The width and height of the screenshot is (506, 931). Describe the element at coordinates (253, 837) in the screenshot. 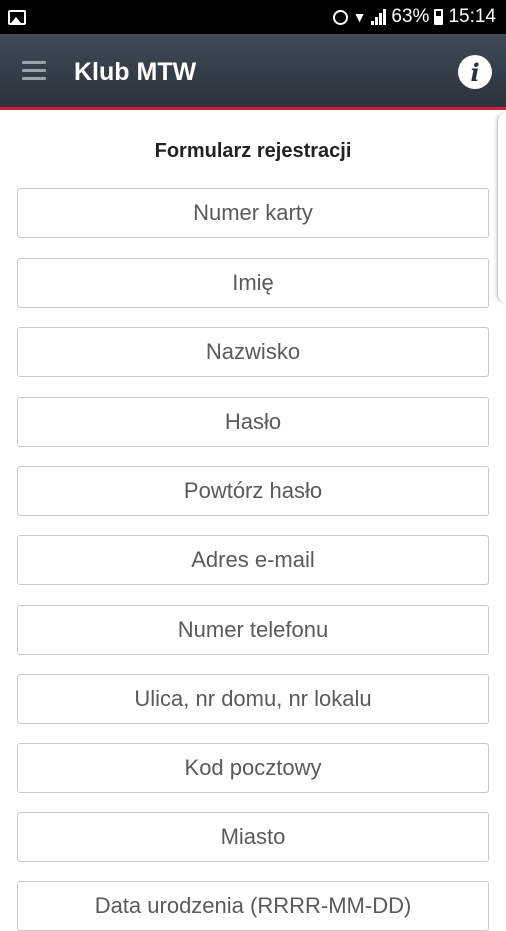

I see `city-field` at that location.